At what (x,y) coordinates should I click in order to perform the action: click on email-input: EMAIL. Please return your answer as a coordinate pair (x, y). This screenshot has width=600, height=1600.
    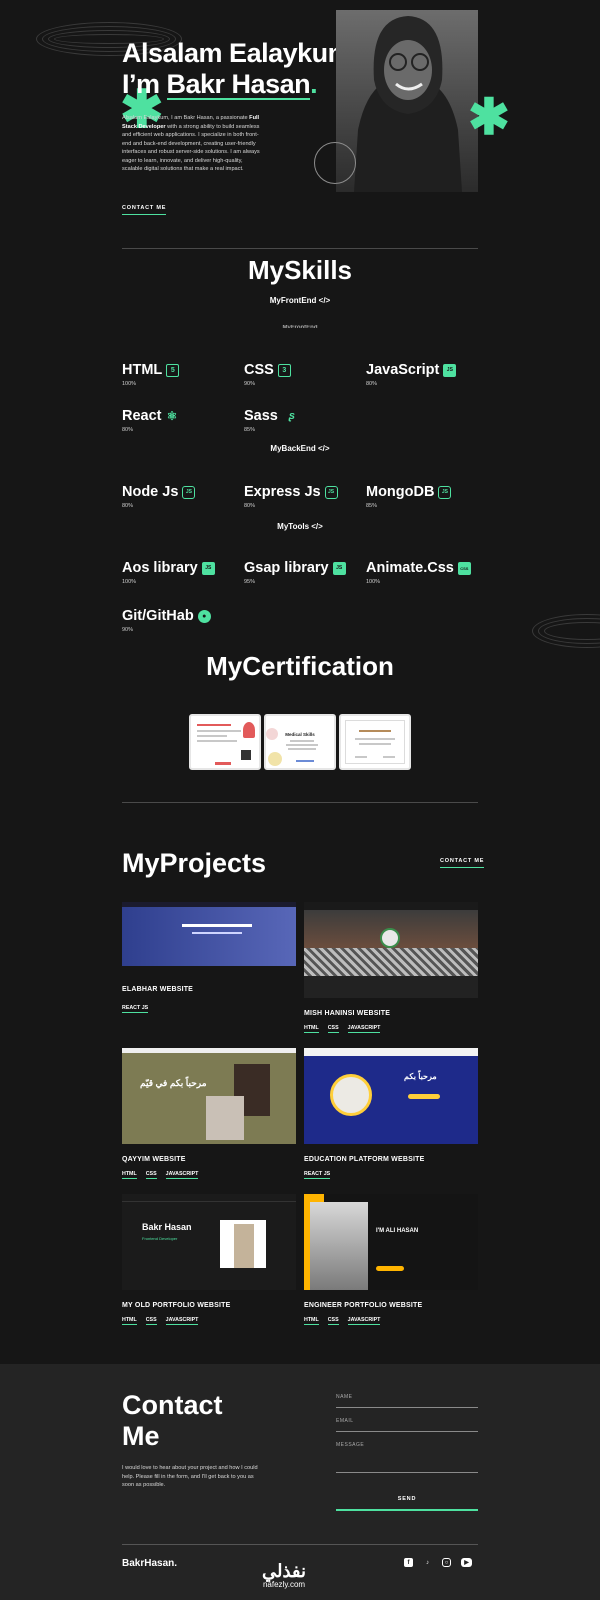
    Looking at the image, I should click on (407, 1425).